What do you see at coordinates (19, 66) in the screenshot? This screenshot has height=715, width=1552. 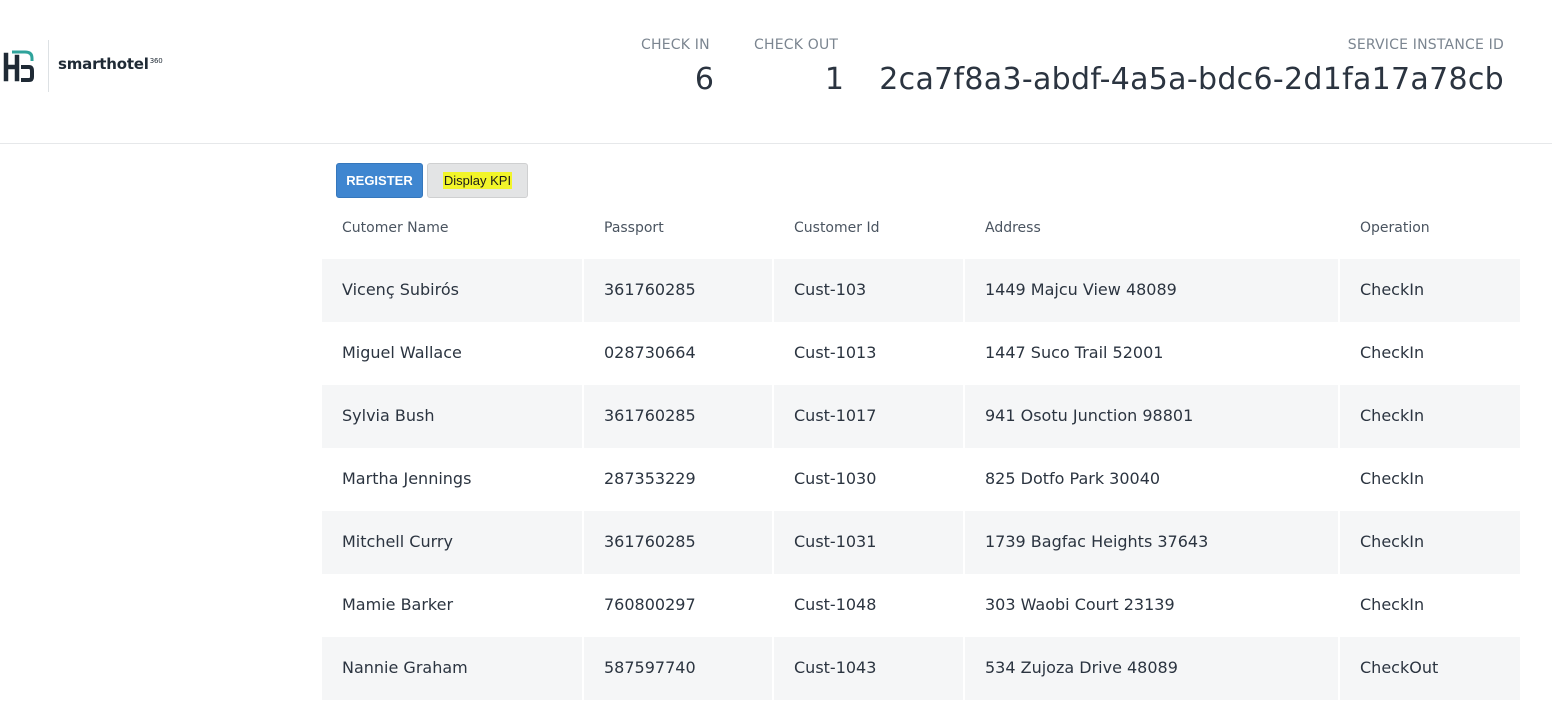 I see `smarthotel-logo-icon` at bounding box center [19, 66].